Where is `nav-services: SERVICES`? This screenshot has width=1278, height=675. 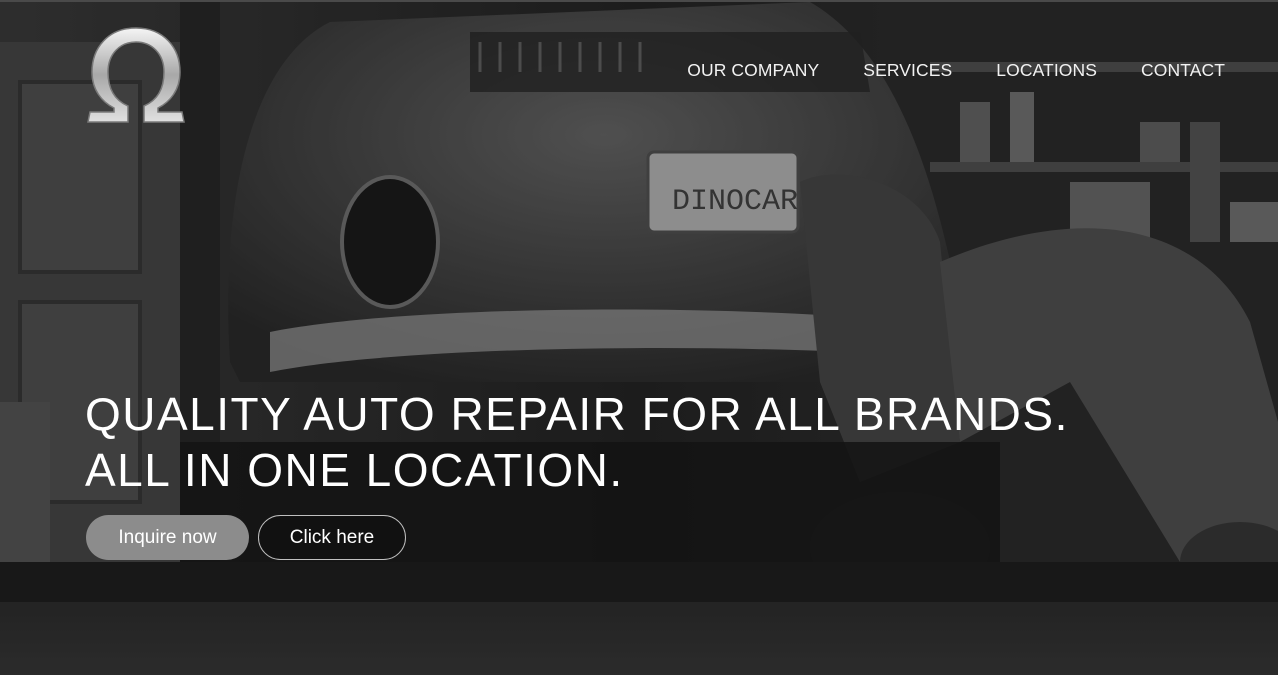
nav-services: SERVICES is located at coordinates (907, 70).